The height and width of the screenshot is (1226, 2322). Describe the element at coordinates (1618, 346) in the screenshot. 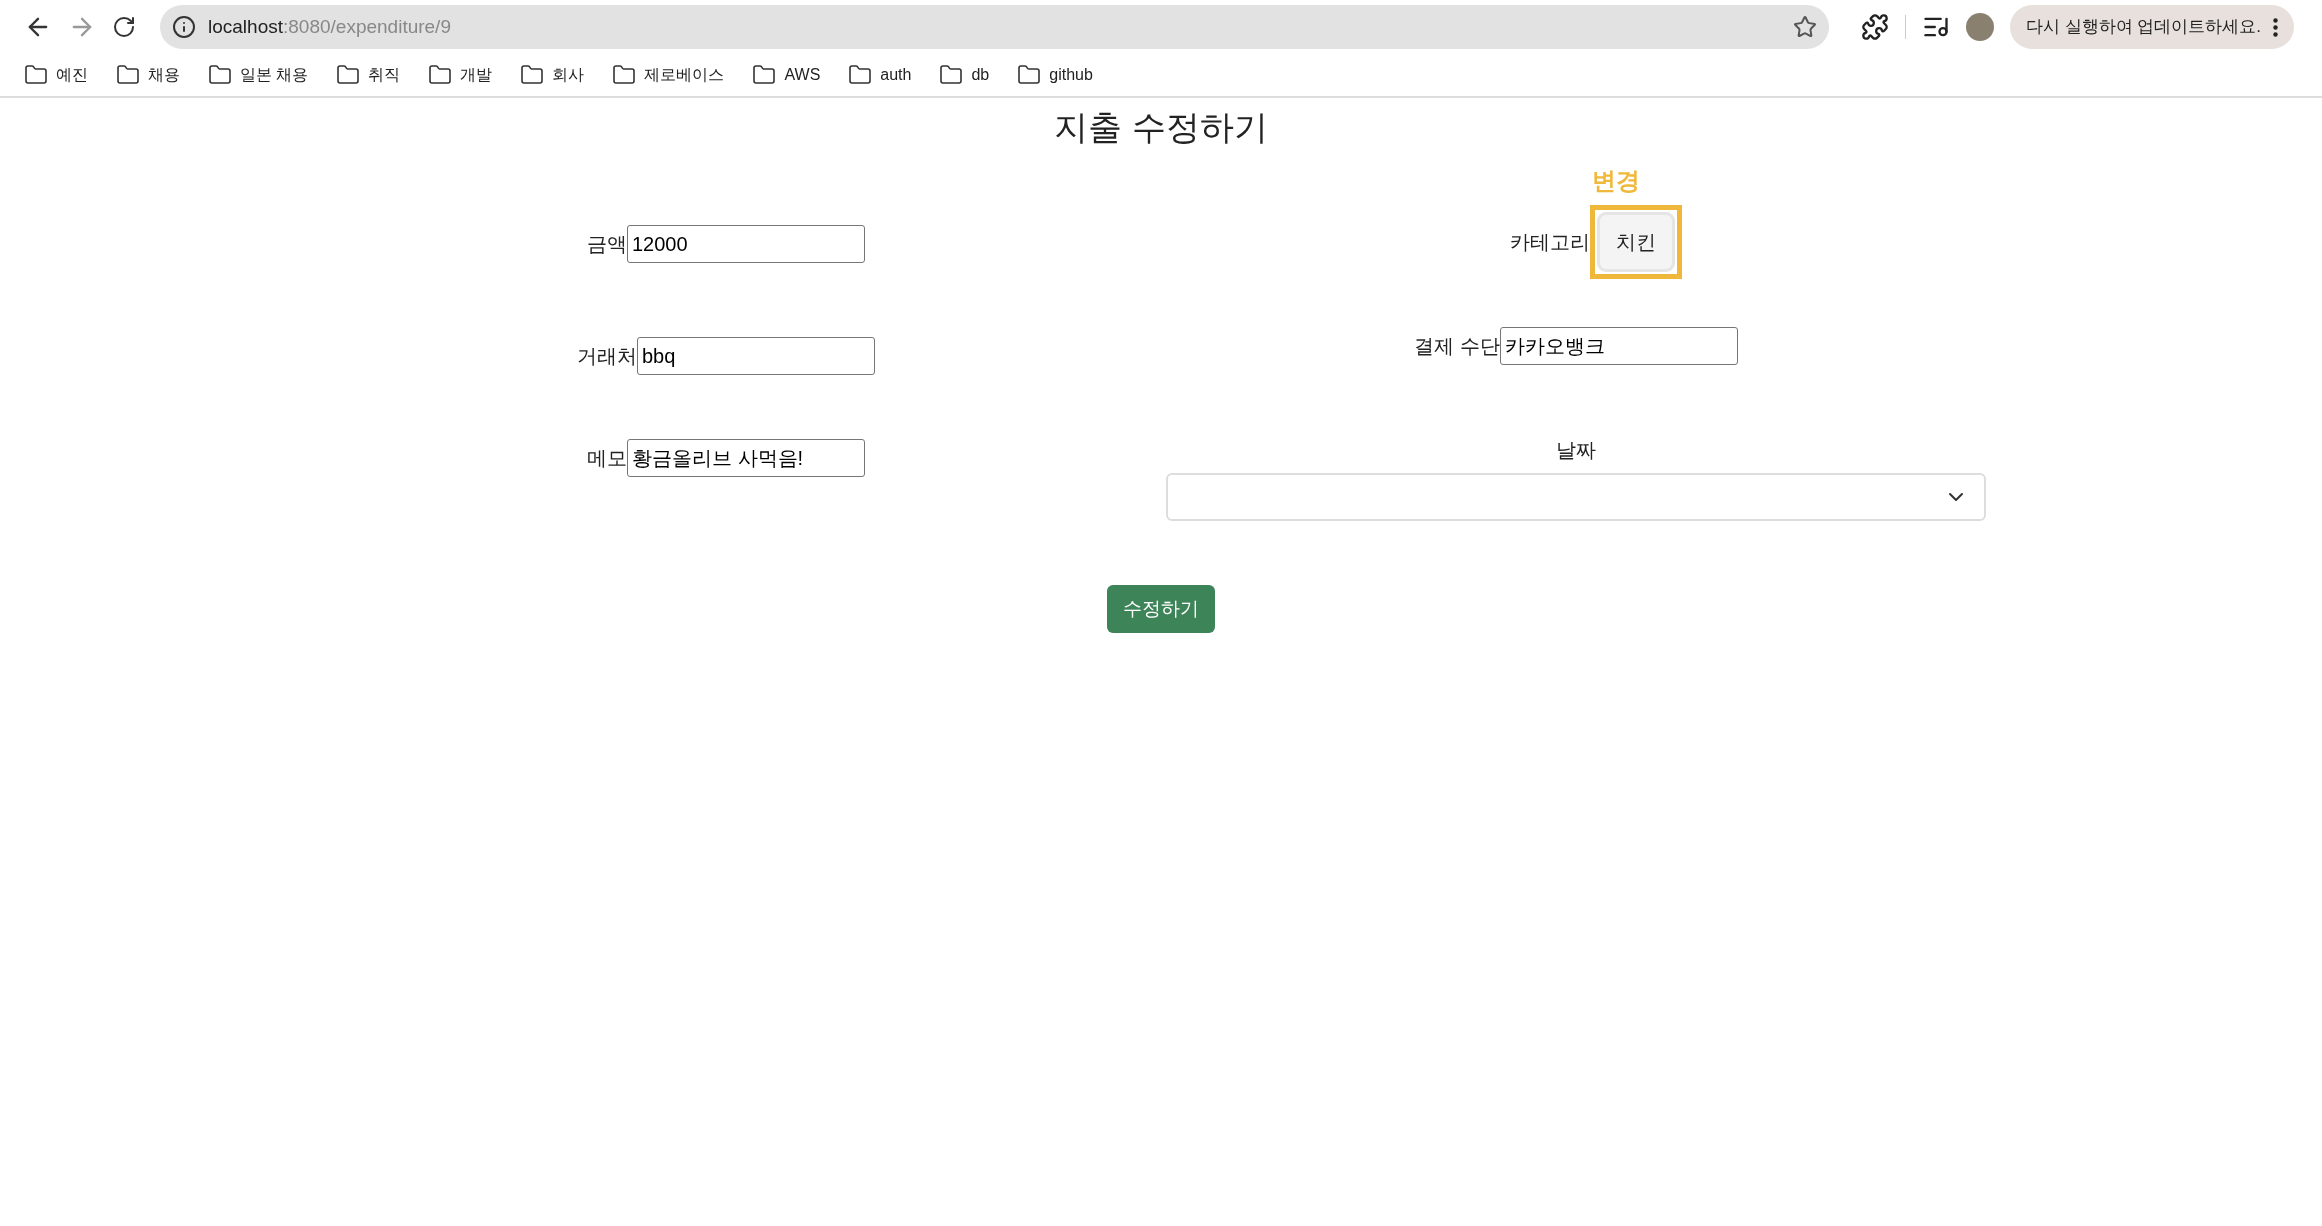

I see `text-input: 카카오뱅크` at that location.